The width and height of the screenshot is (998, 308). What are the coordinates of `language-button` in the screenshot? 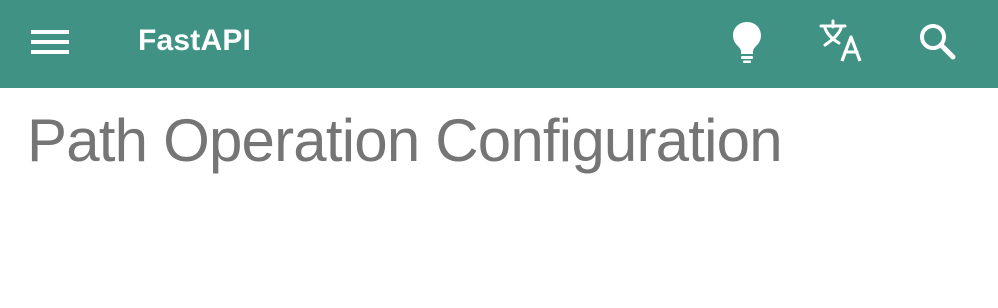 It's located at (841, 42).